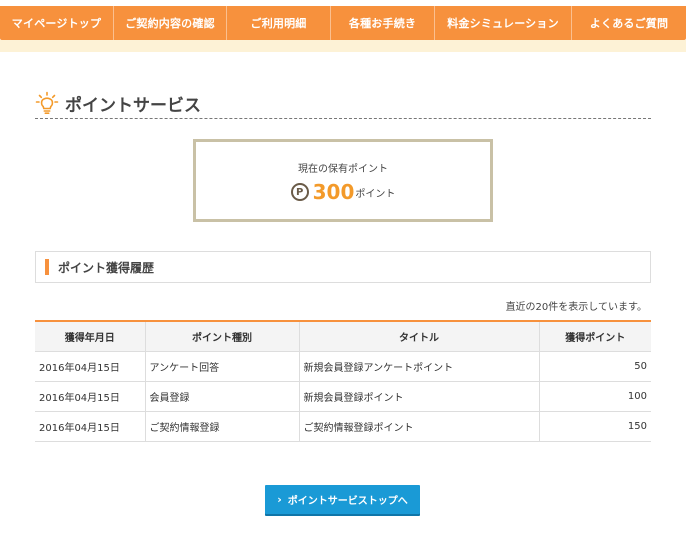  What do you see at coordinates (383, 23) in the screenshot?
I see `nav-item-procedures: 各種お手続き` at bounding box center [383, 23].